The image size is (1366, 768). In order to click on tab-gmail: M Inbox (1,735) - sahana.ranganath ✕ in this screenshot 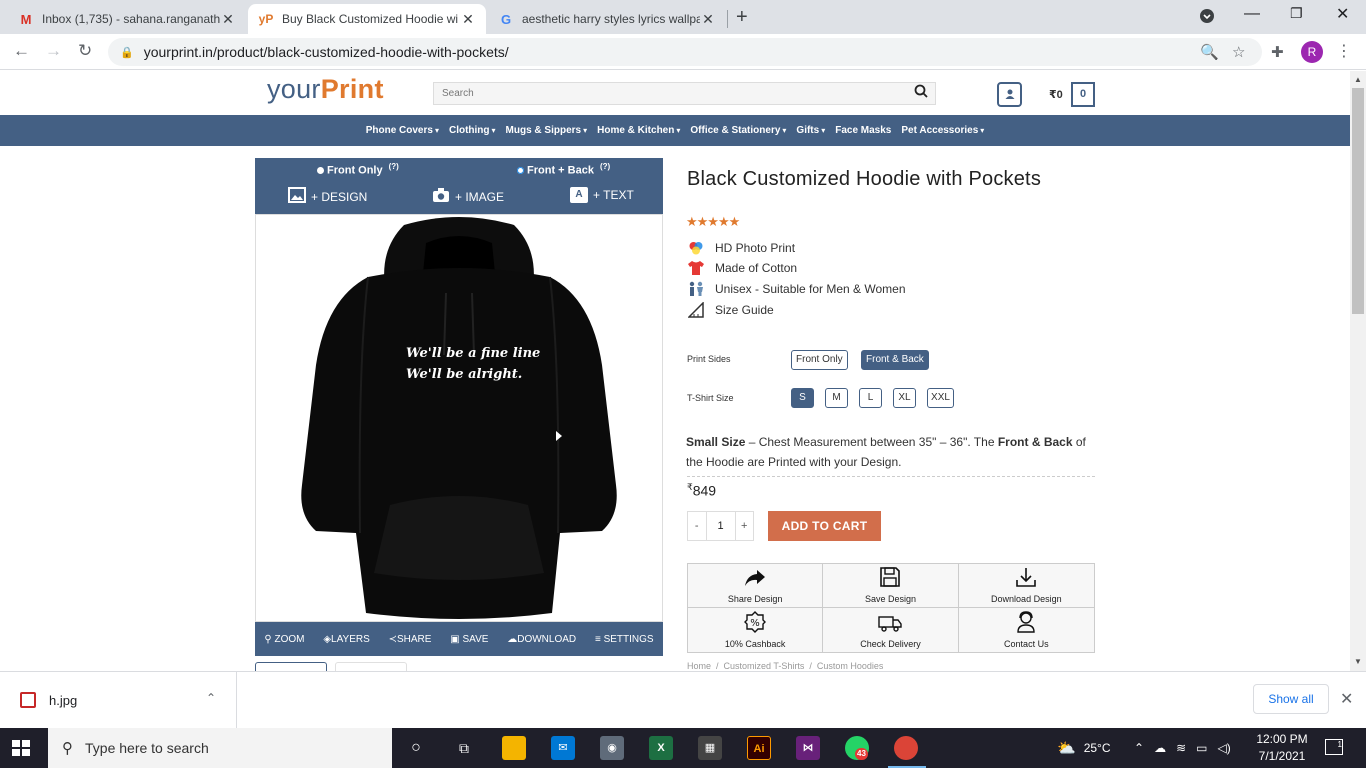, I will do `click(127, 19)`.